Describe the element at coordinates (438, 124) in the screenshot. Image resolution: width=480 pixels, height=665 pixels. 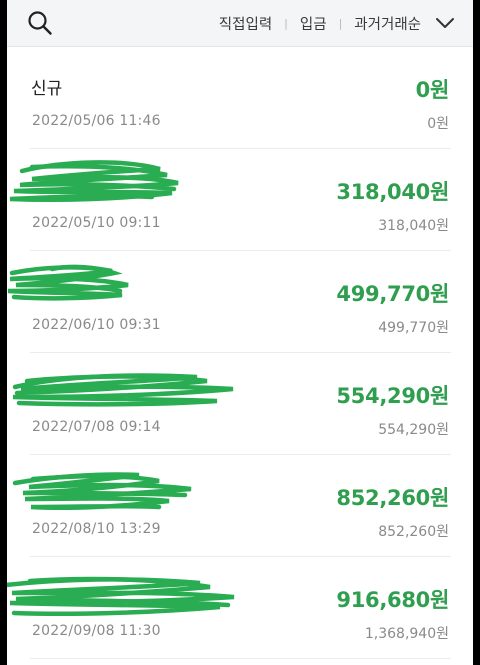
I see `transaction-balance: 0원` at that location.